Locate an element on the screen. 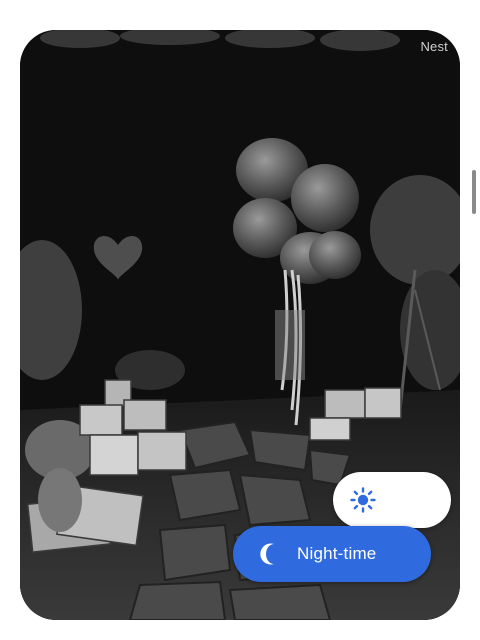  brand-label: Nest is located at coordinates (434, 46).